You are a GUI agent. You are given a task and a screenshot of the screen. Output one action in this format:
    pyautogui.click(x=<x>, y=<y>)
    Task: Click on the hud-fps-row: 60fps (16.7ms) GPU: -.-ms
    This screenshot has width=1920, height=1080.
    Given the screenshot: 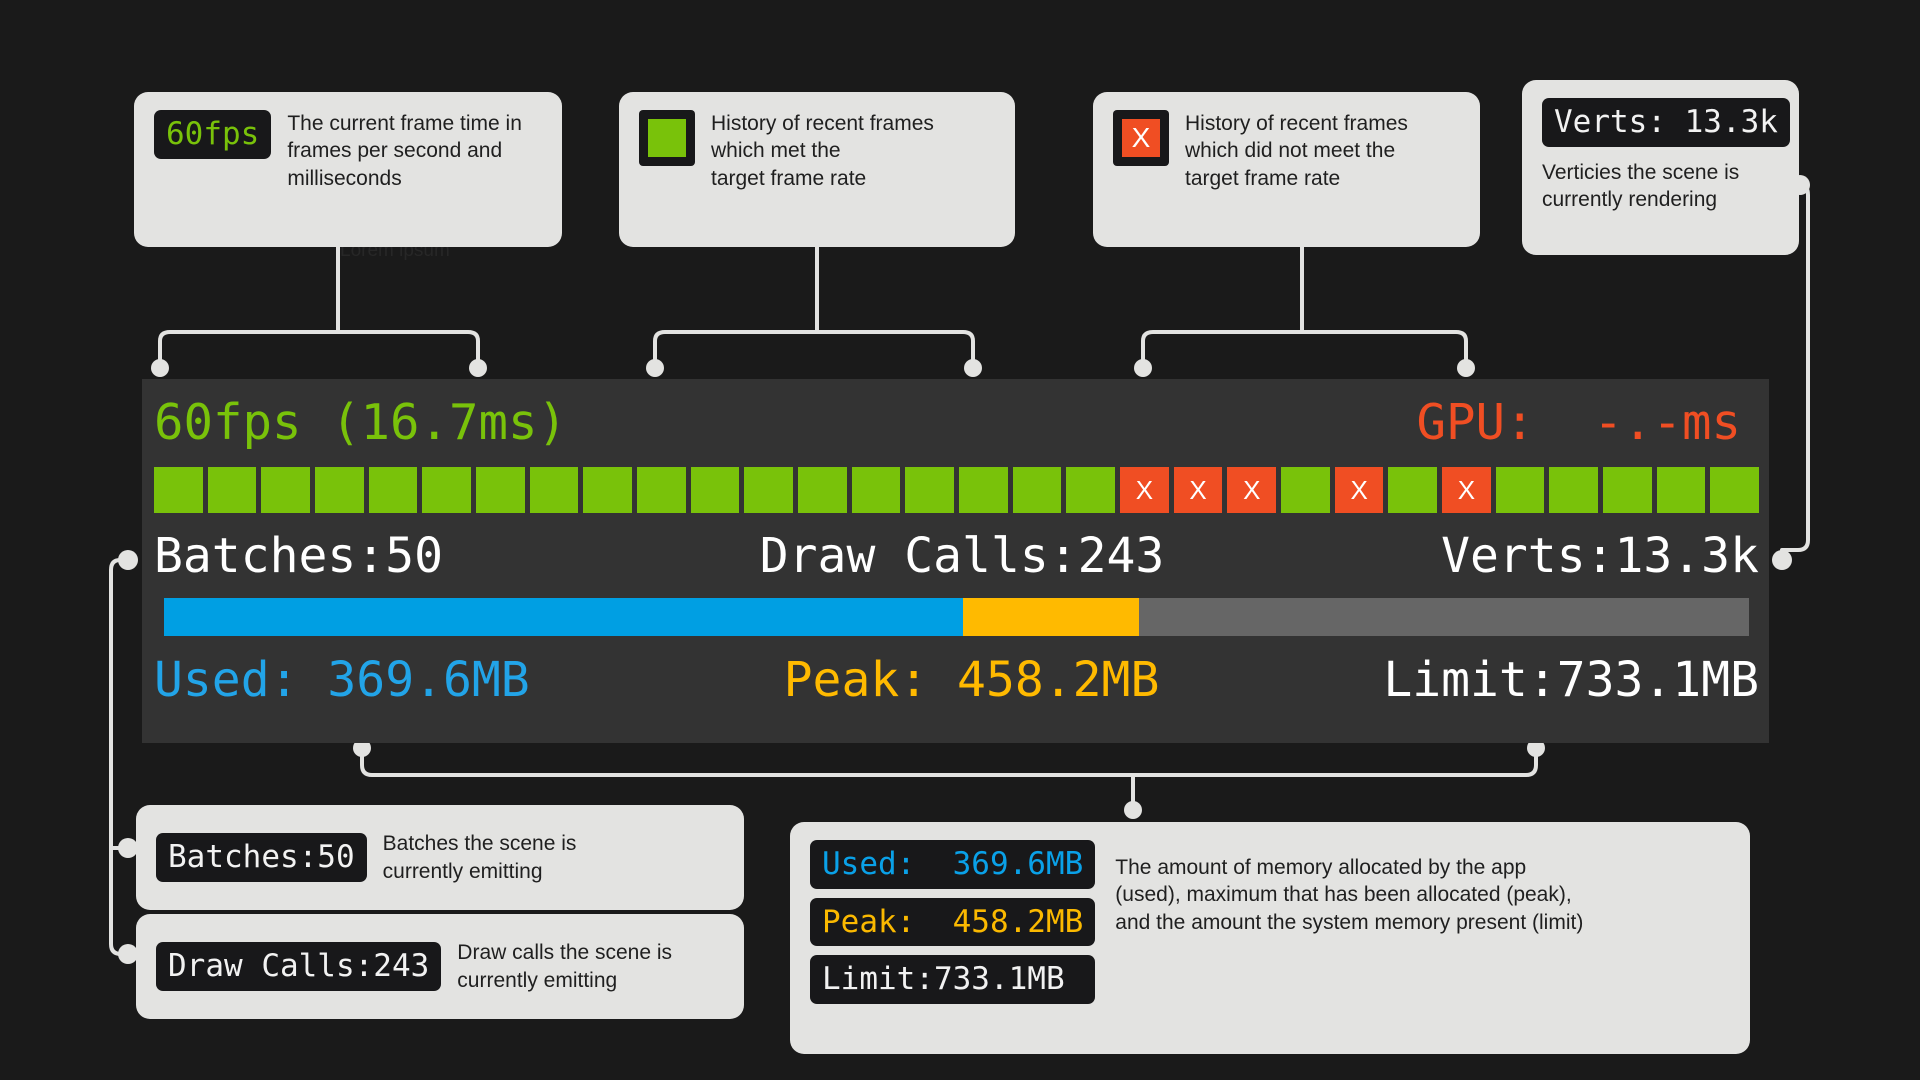 What is the action you would take?
    pyautogui.click(x=956, y=422)
    